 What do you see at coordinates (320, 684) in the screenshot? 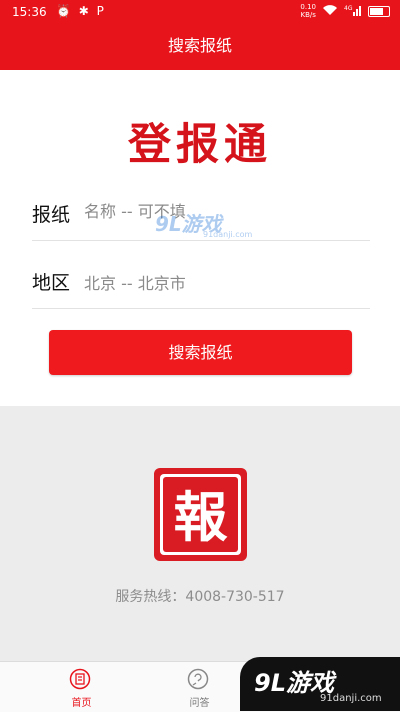
I see `watermark-badge: 9L游戏 91danji.com` at bounding box center [320, 684].